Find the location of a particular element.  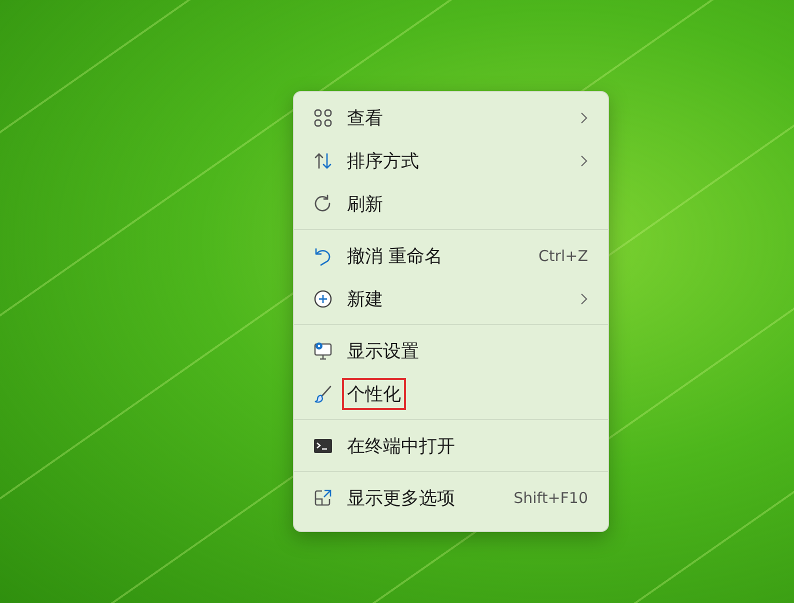

menu-item: 刷新 is located at coordinates (451, 203).